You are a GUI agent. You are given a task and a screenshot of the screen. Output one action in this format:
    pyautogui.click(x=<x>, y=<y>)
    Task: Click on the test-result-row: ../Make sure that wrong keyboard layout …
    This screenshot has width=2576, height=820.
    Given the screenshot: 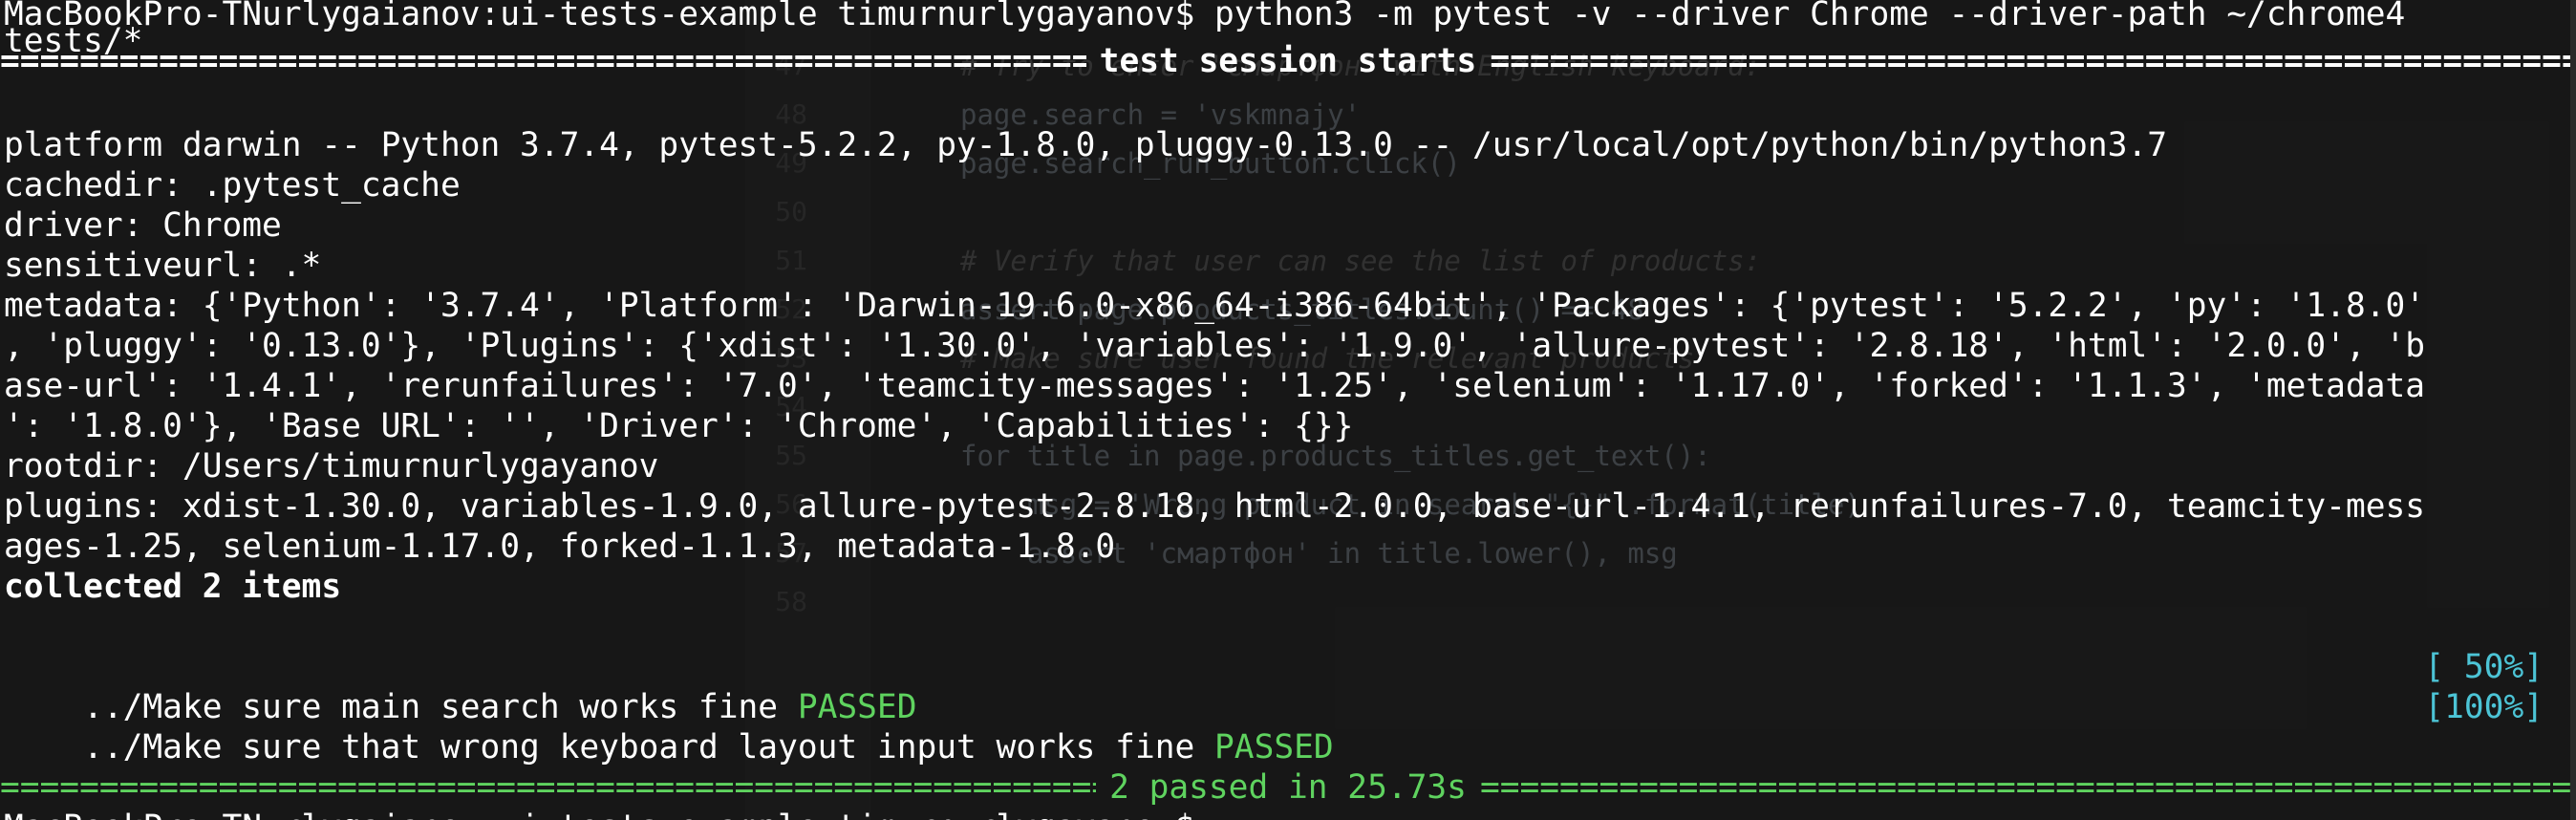 What is the action you would take?
    pyautogui.click(x=1290, y=726)
    